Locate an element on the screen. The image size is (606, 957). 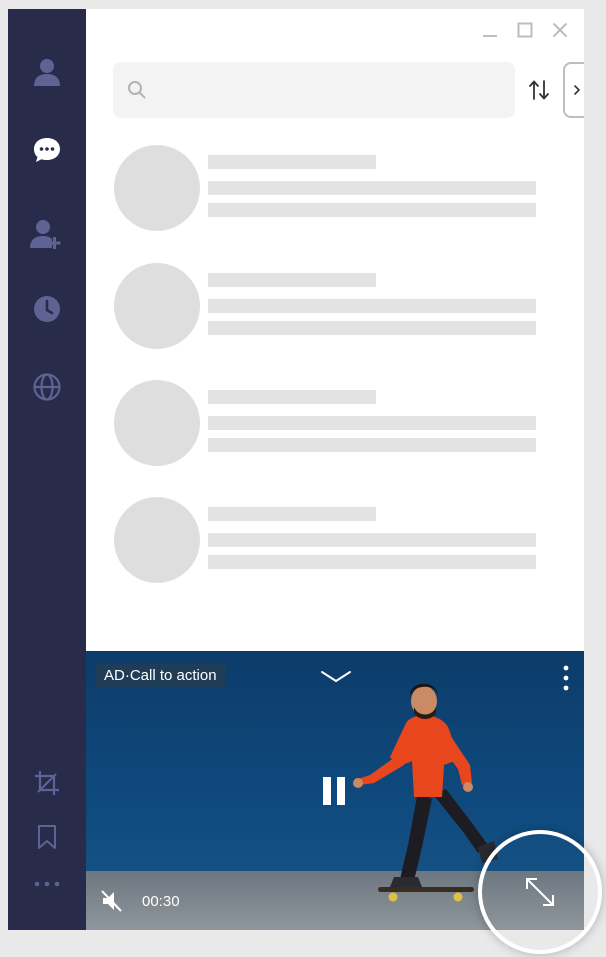
globe-icon is located at coordinates (47, 387).